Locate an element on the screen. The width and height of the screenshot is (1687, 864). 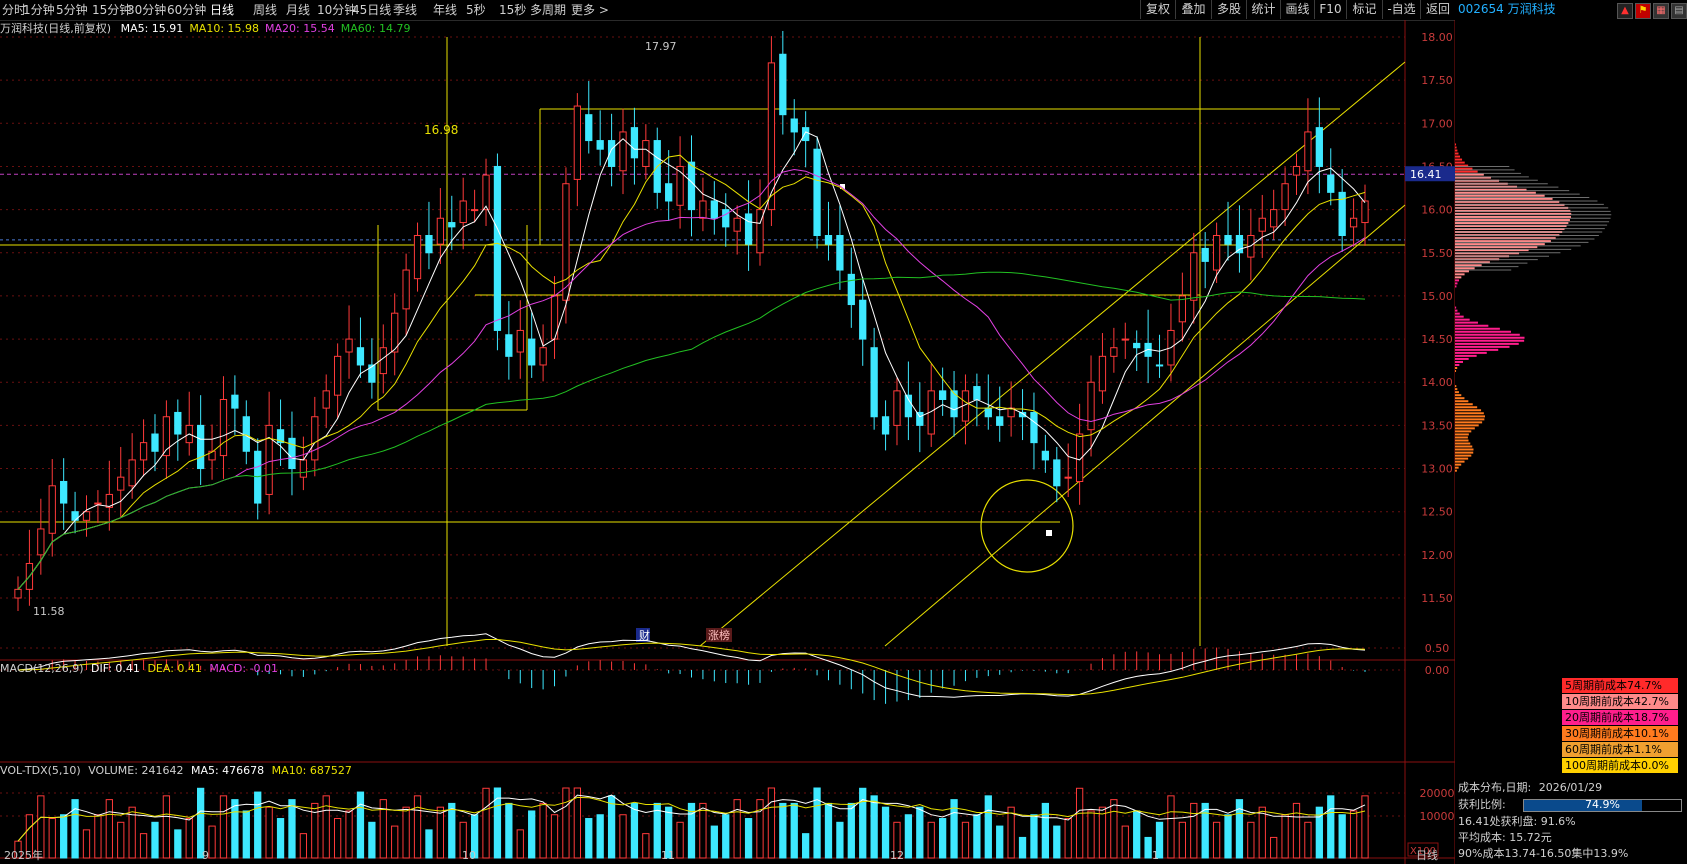
tab-7: 周线 is located at coordinates (265, 10).